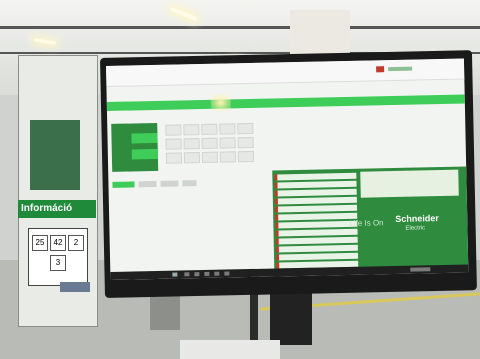 Image resolution: width=480 pixels, height=359 pixels. Describe the element at coordinates (240, 27) in the screenshot. I see `ceiling-beam` at that location.